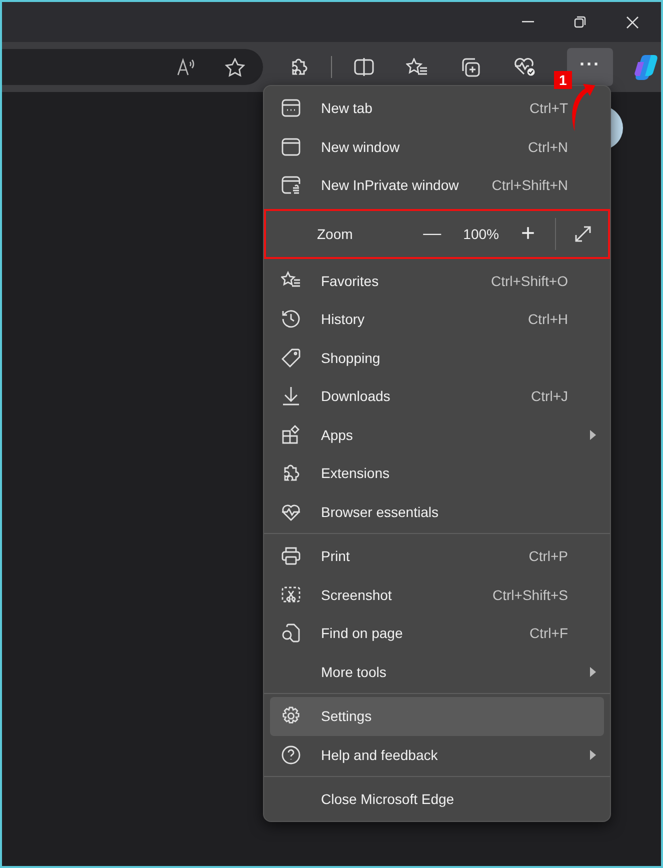 Image resolution: width=663 pixels, height=868 pixels. I want to click on menu-item: New InPrivate window Ctrl+Shift+N, so click(437, 185).